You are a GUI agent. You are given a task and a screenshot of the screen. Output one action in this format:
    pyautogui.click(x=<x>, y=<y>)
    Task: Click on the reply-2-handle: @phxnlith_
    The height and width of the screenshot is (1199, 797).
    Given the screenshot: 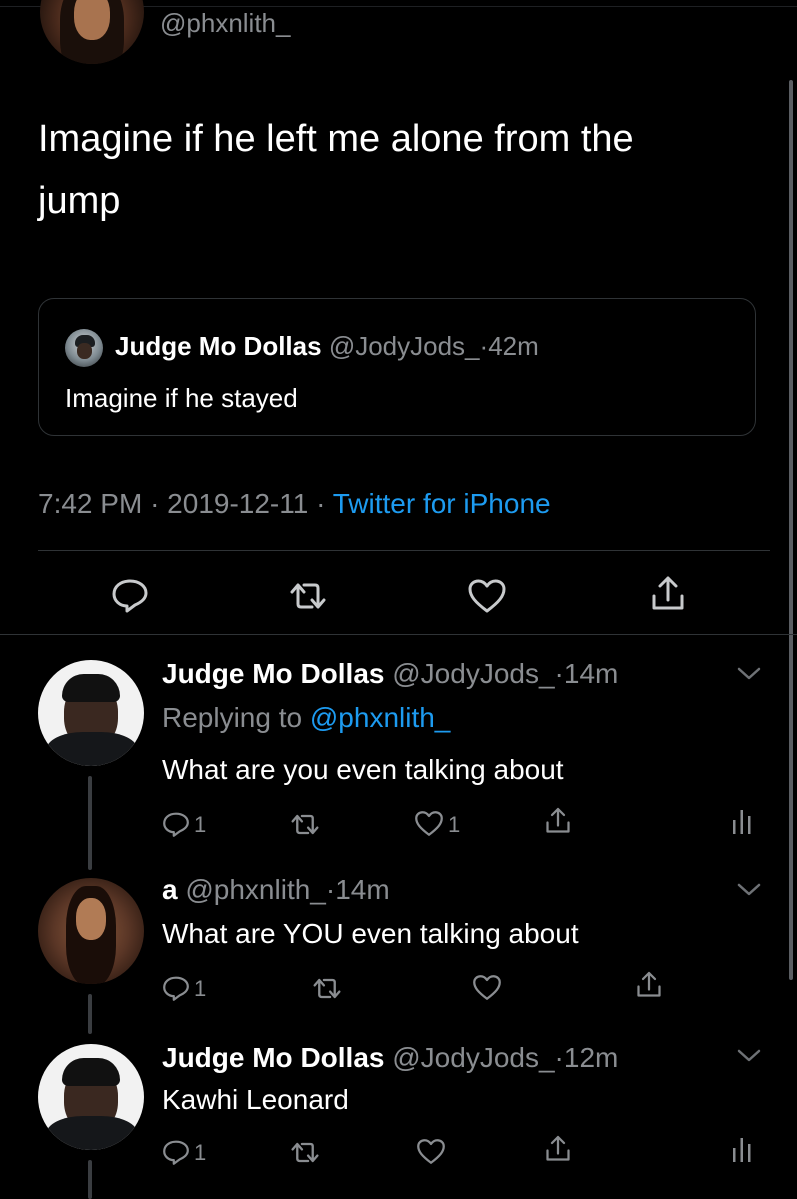 What is the action you would take?
    pyautogui.click(x=255, y=889)
    